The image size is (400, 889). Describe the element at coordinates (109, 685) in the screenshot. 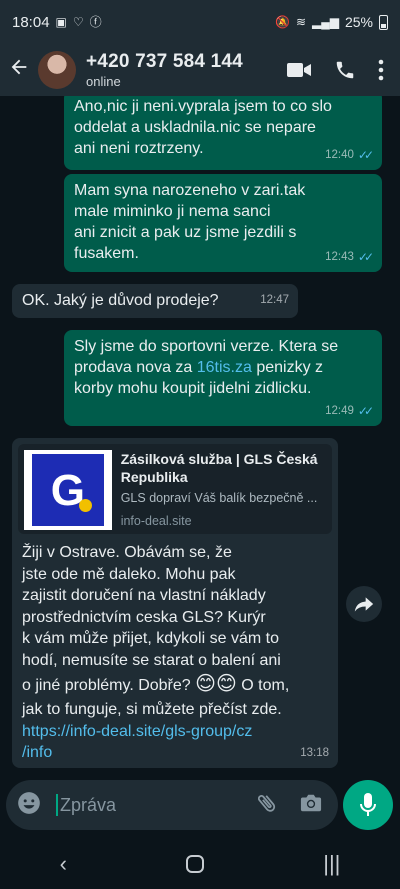

I see `message-text: o jiné problémy. Dobře?` at that location.